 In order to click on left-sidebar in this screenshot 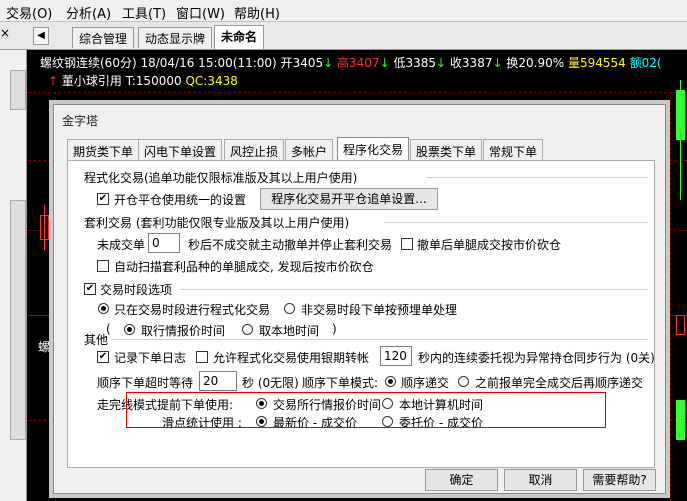, I will do `click(13, 275)`.